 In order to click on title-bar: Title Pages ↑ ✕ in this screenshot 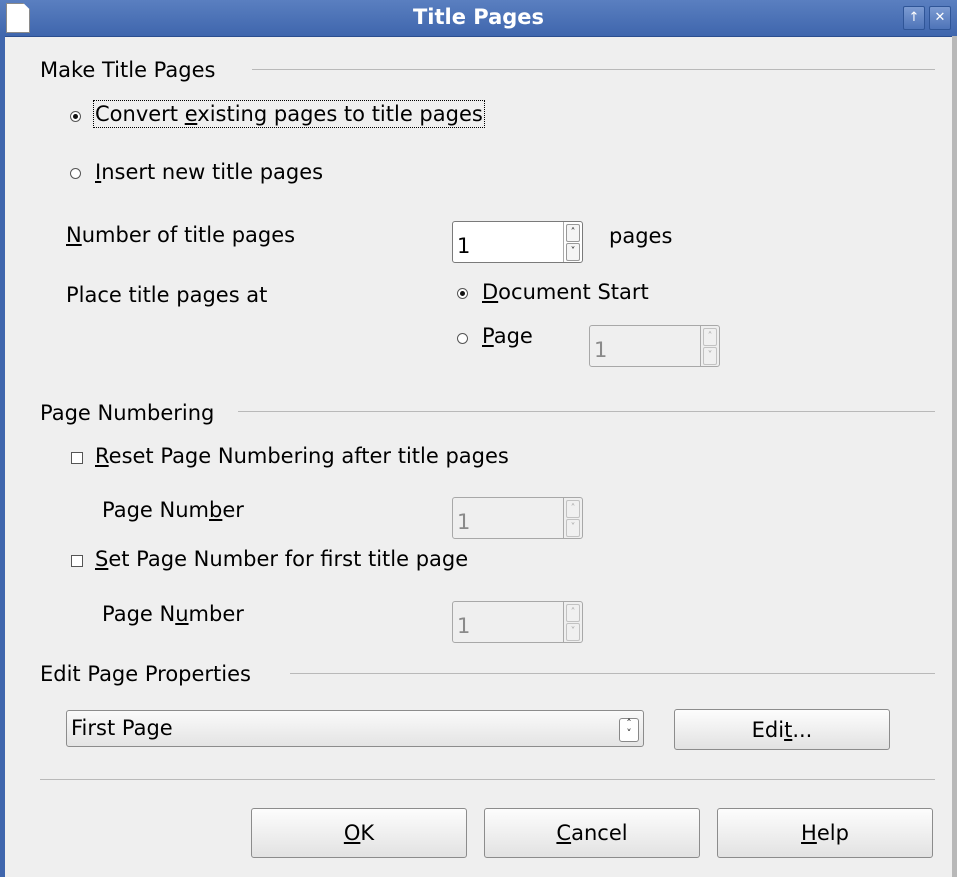, I will do `click(478, 18)`.